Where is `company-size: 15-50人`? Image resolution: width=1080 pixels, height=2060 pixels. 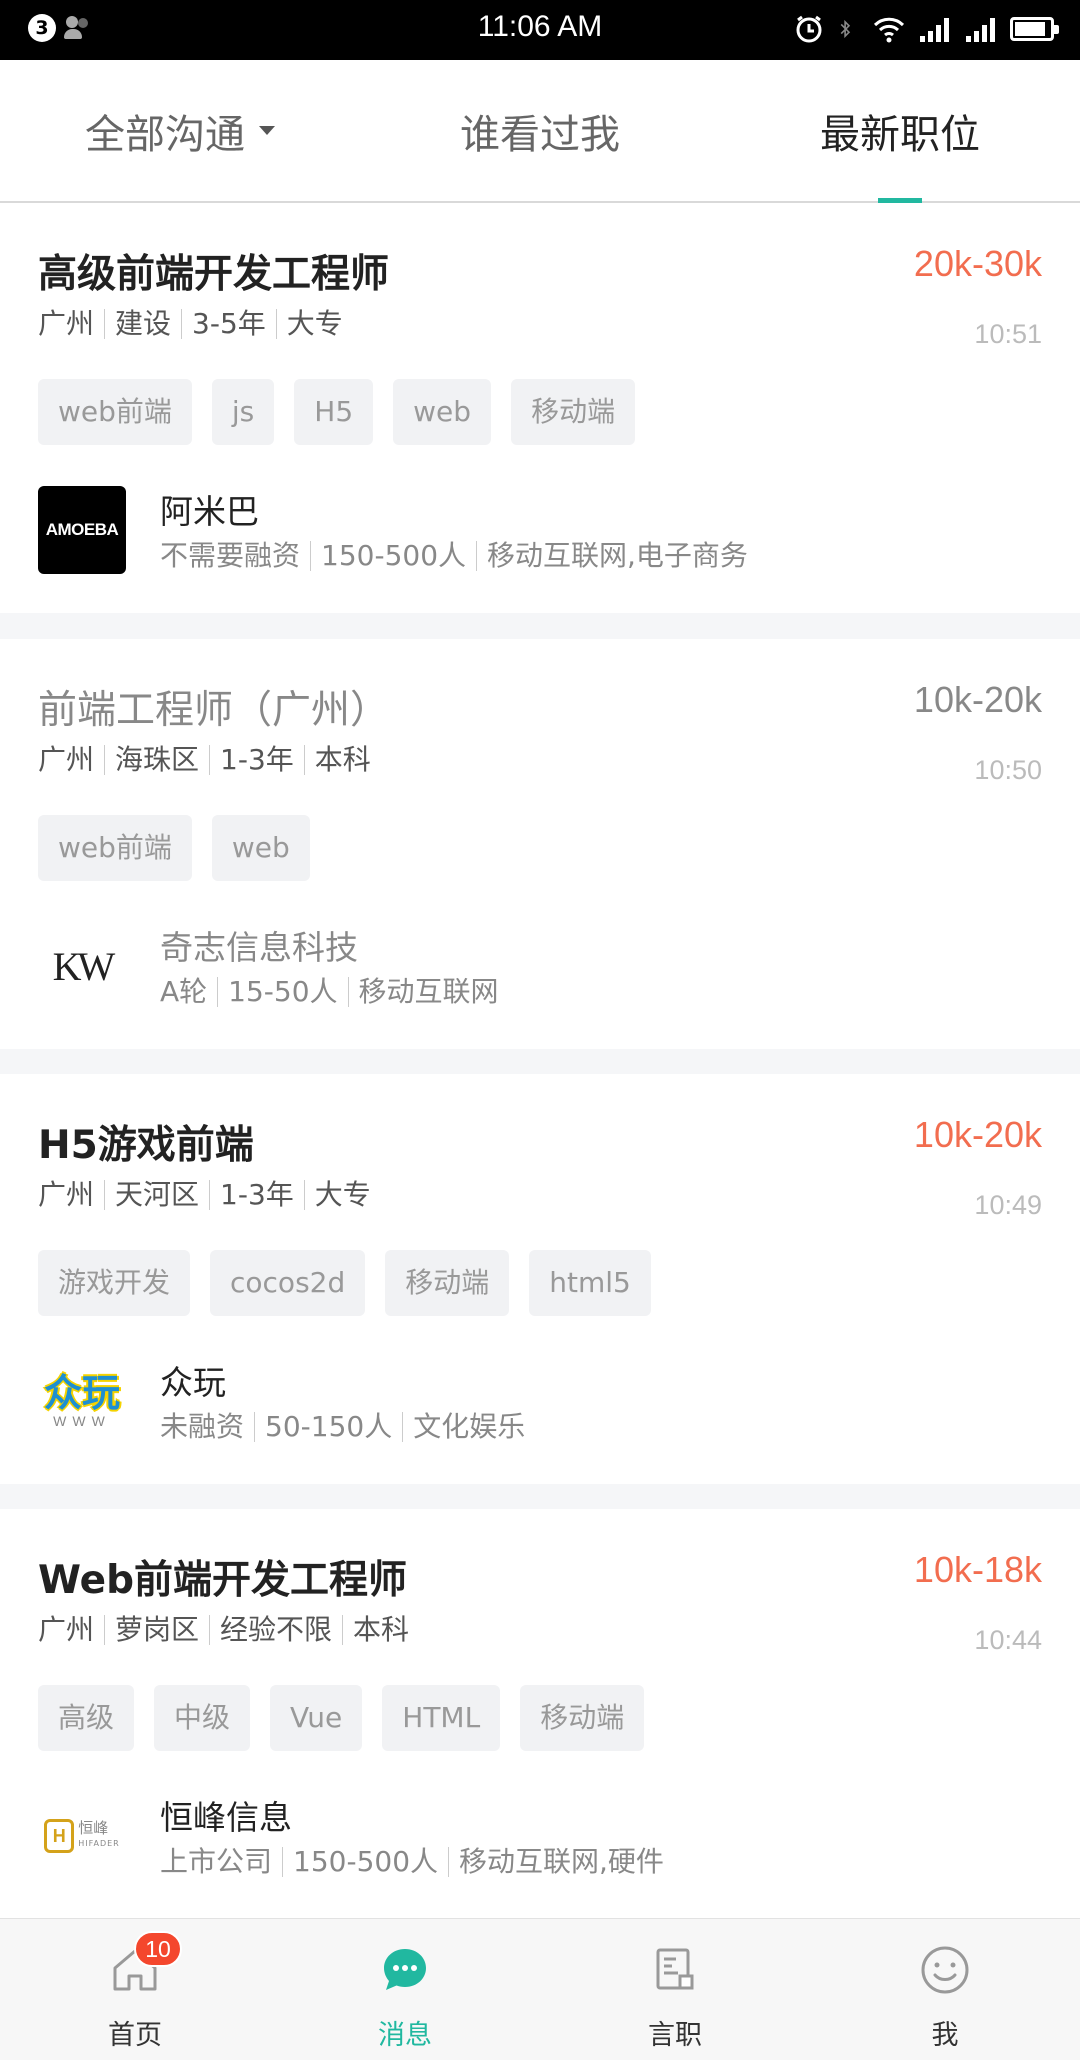
company-size: 15-50人 is located at coordinates (282, 992).